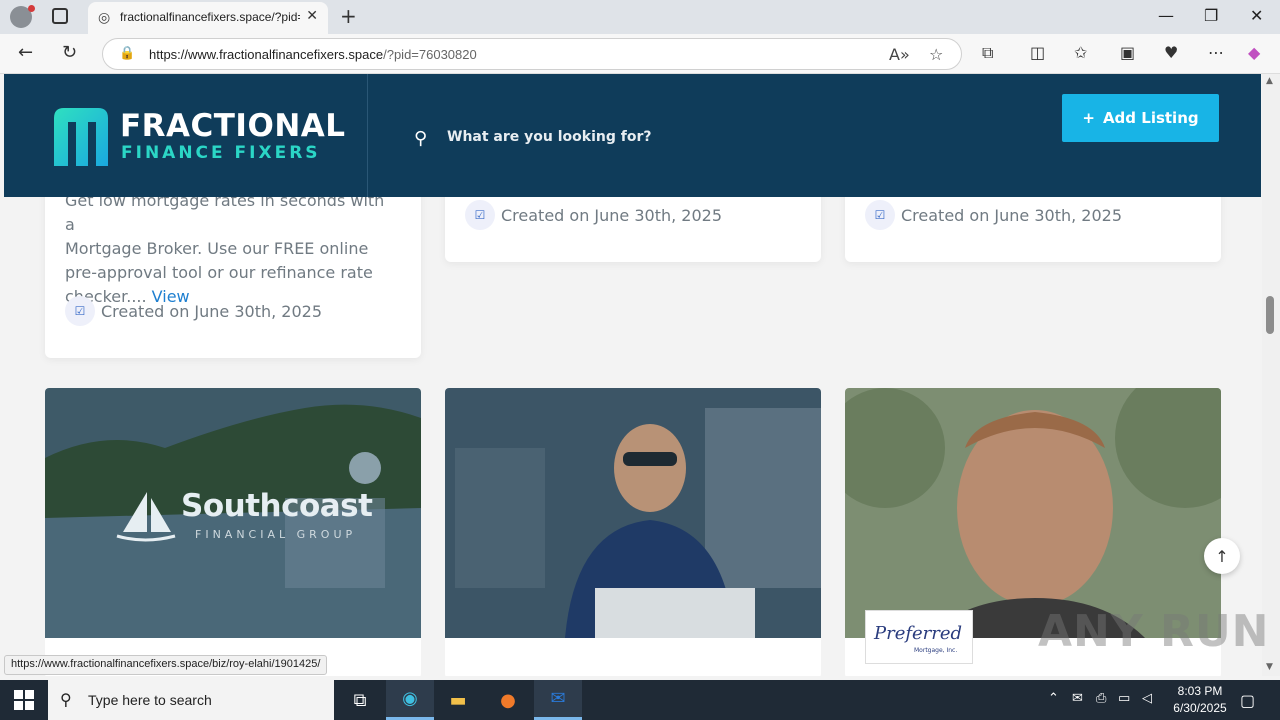  I want to click on split-screen-icon: ◫, so click(1037, 52).